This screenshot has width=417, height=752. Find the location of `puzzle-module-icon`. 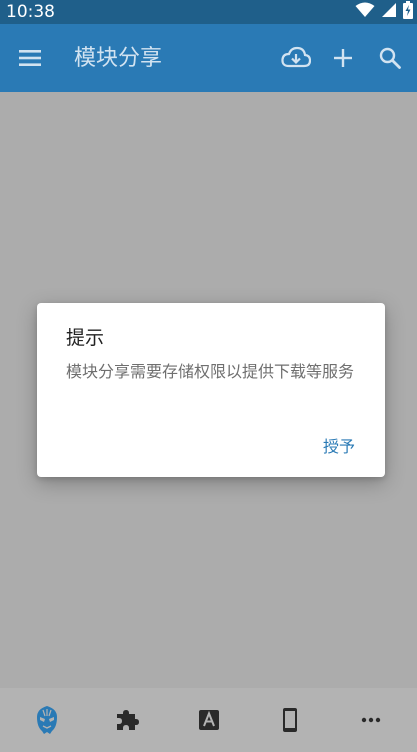

puzzle-module-icon is located at coordinates (127, 720).